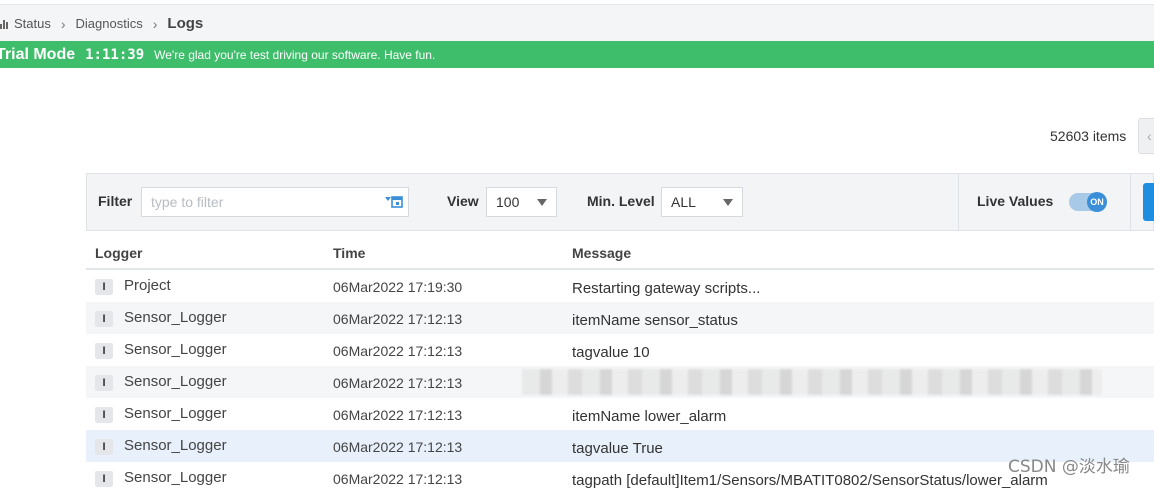  I want to click on column-message: Message, so click(601, 253).